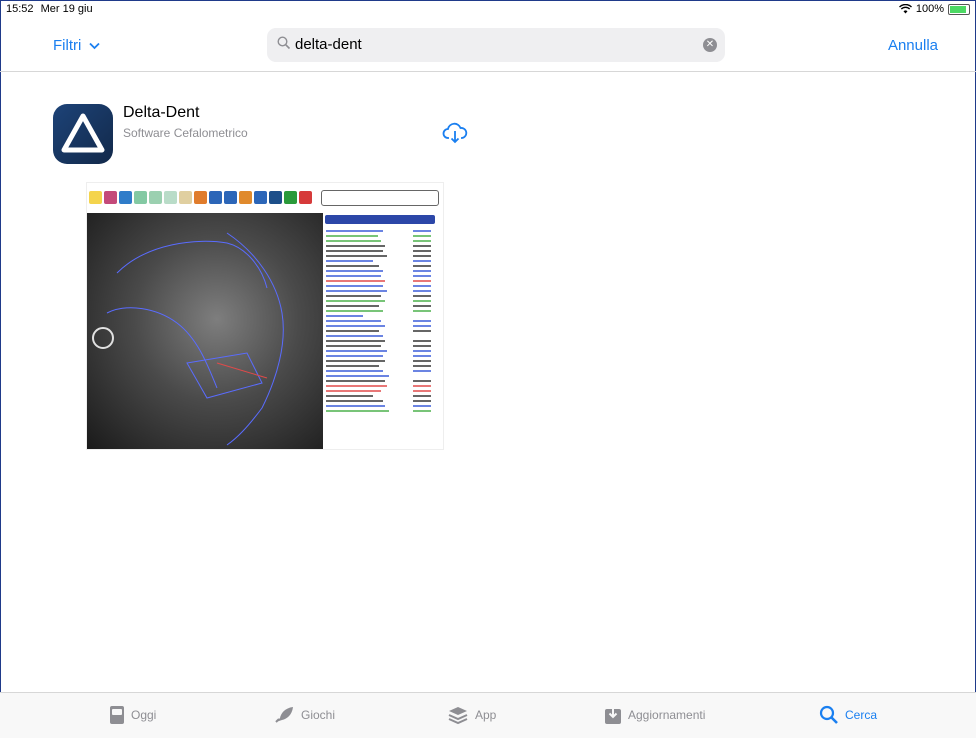  Describe the element at coordinates (284, 715) in the screenshot. I see `rocket-icon` at that location.